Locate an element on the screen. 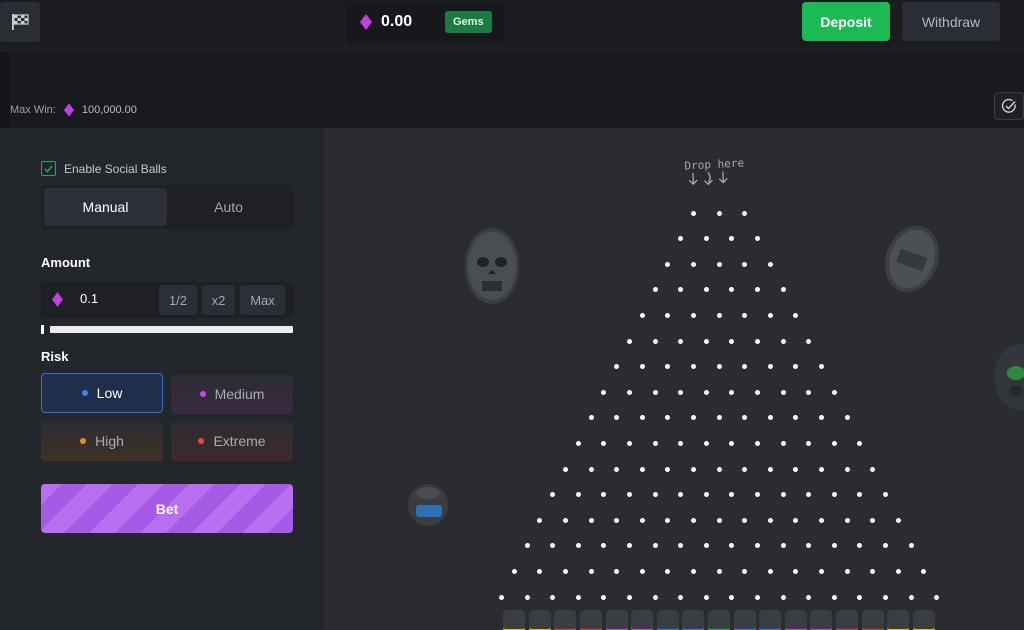 The width and height of the screenshot is (1024, 630). amount-field: 0.1 1/2 x2 Max is located at coordinates (167, 300).